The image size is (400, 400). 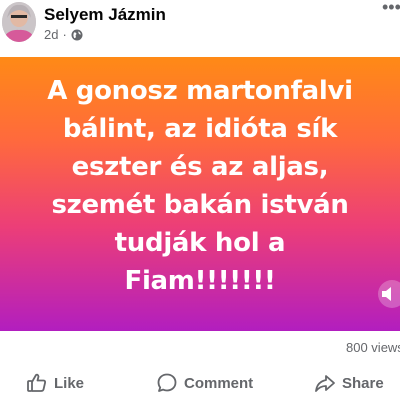 What do you see at coordinates (389, 294) in the screenshot?
I see `volume-icon` at bounding box center [389, 294].